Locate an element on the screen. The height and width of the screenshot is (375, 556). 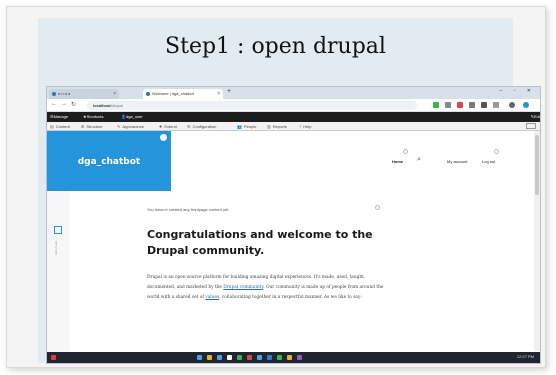
address-bar-row: ← → ↻ localhost/drupal is located at coordinates (293, 105).